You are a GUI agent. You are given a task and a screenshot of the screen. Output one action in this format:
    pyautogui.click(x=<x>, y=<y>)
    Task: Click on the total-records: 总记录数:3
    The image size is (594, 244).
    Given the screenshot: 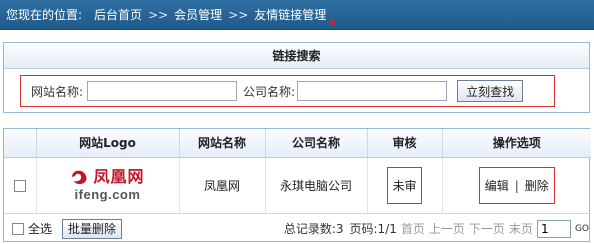 What is the action you would take?
    pyautogui.click(x=313, y=229)
    